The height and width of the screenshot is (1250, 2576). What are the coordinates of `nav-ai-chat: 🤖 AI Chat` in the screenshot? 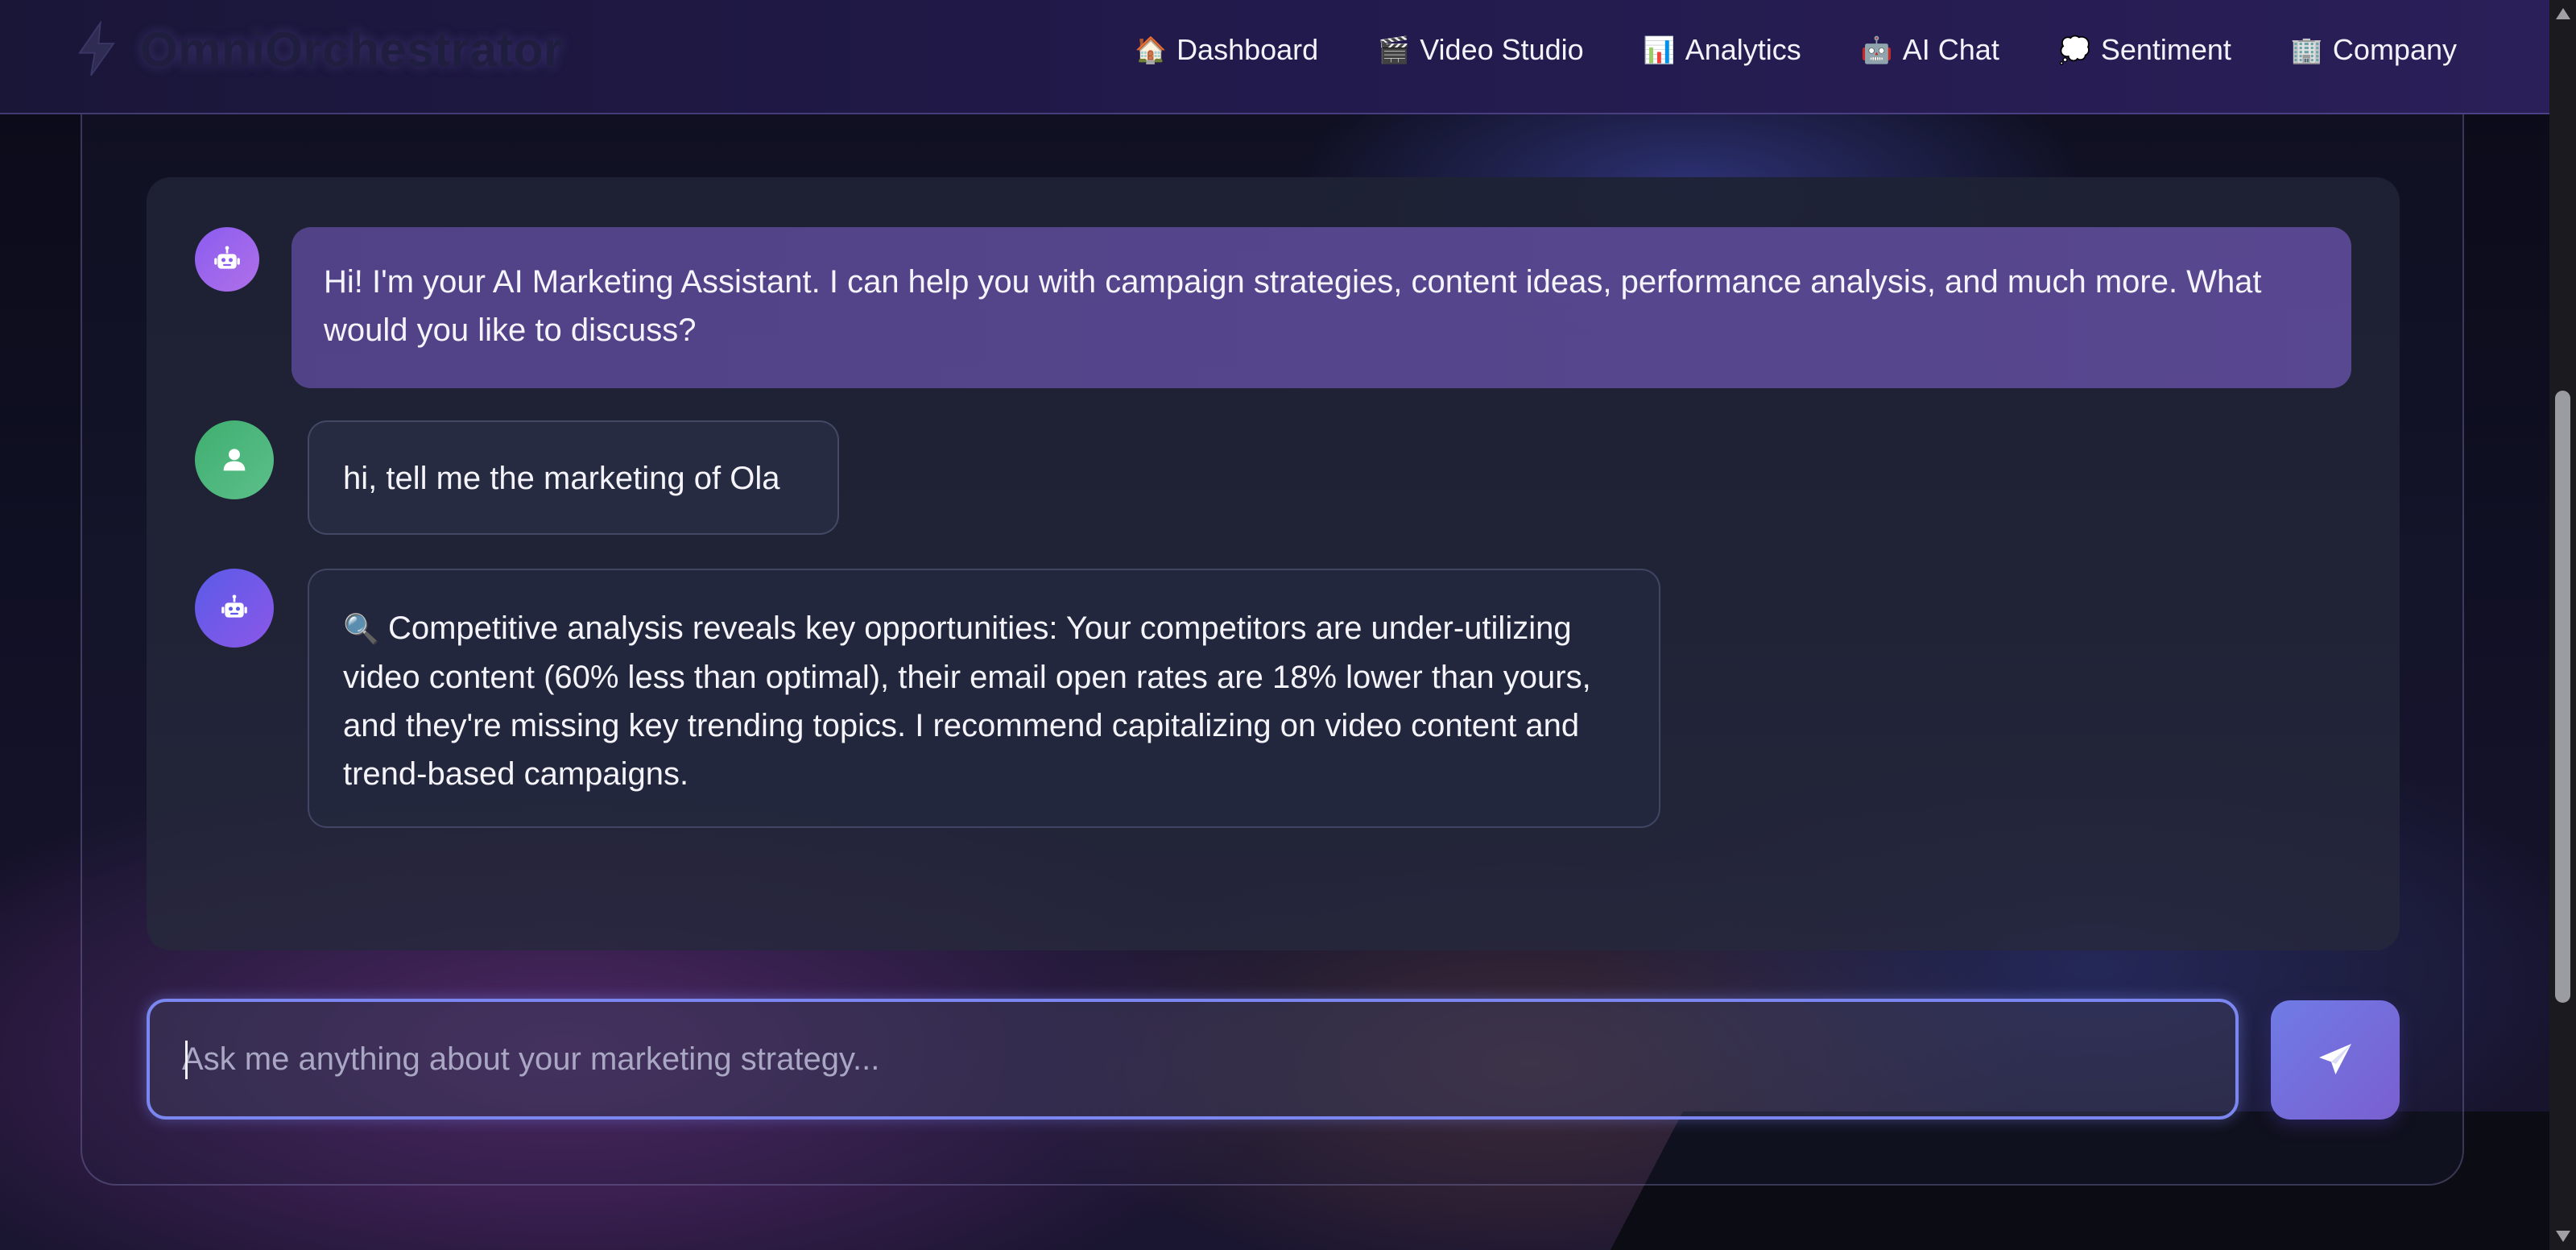 It's located at (1930, 50).